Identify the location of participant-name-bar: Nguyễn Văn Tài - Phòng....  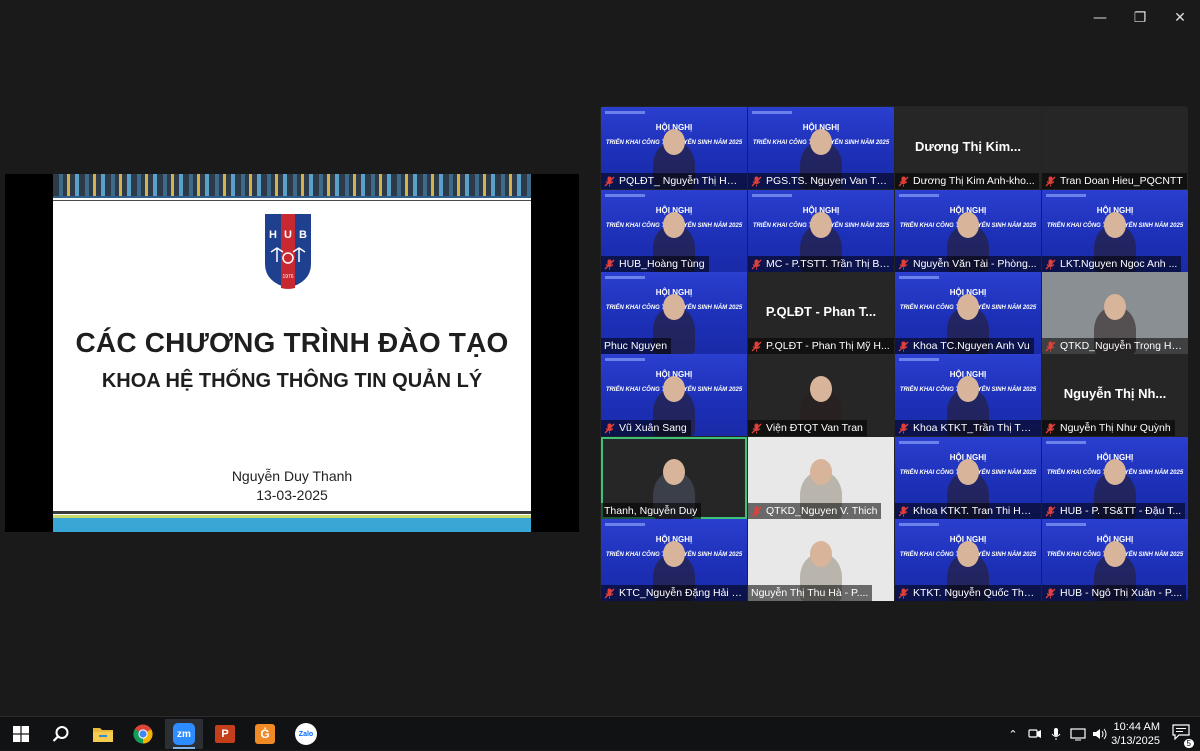
(968, 264).